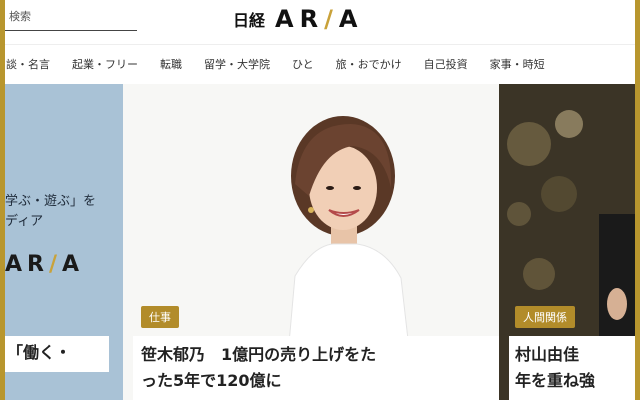 The image size is (640, 400). Describe the element at coordinates (237, 64) in the screenshot. I see `nav-item-study-abroad: 留学・大学院` at that location.